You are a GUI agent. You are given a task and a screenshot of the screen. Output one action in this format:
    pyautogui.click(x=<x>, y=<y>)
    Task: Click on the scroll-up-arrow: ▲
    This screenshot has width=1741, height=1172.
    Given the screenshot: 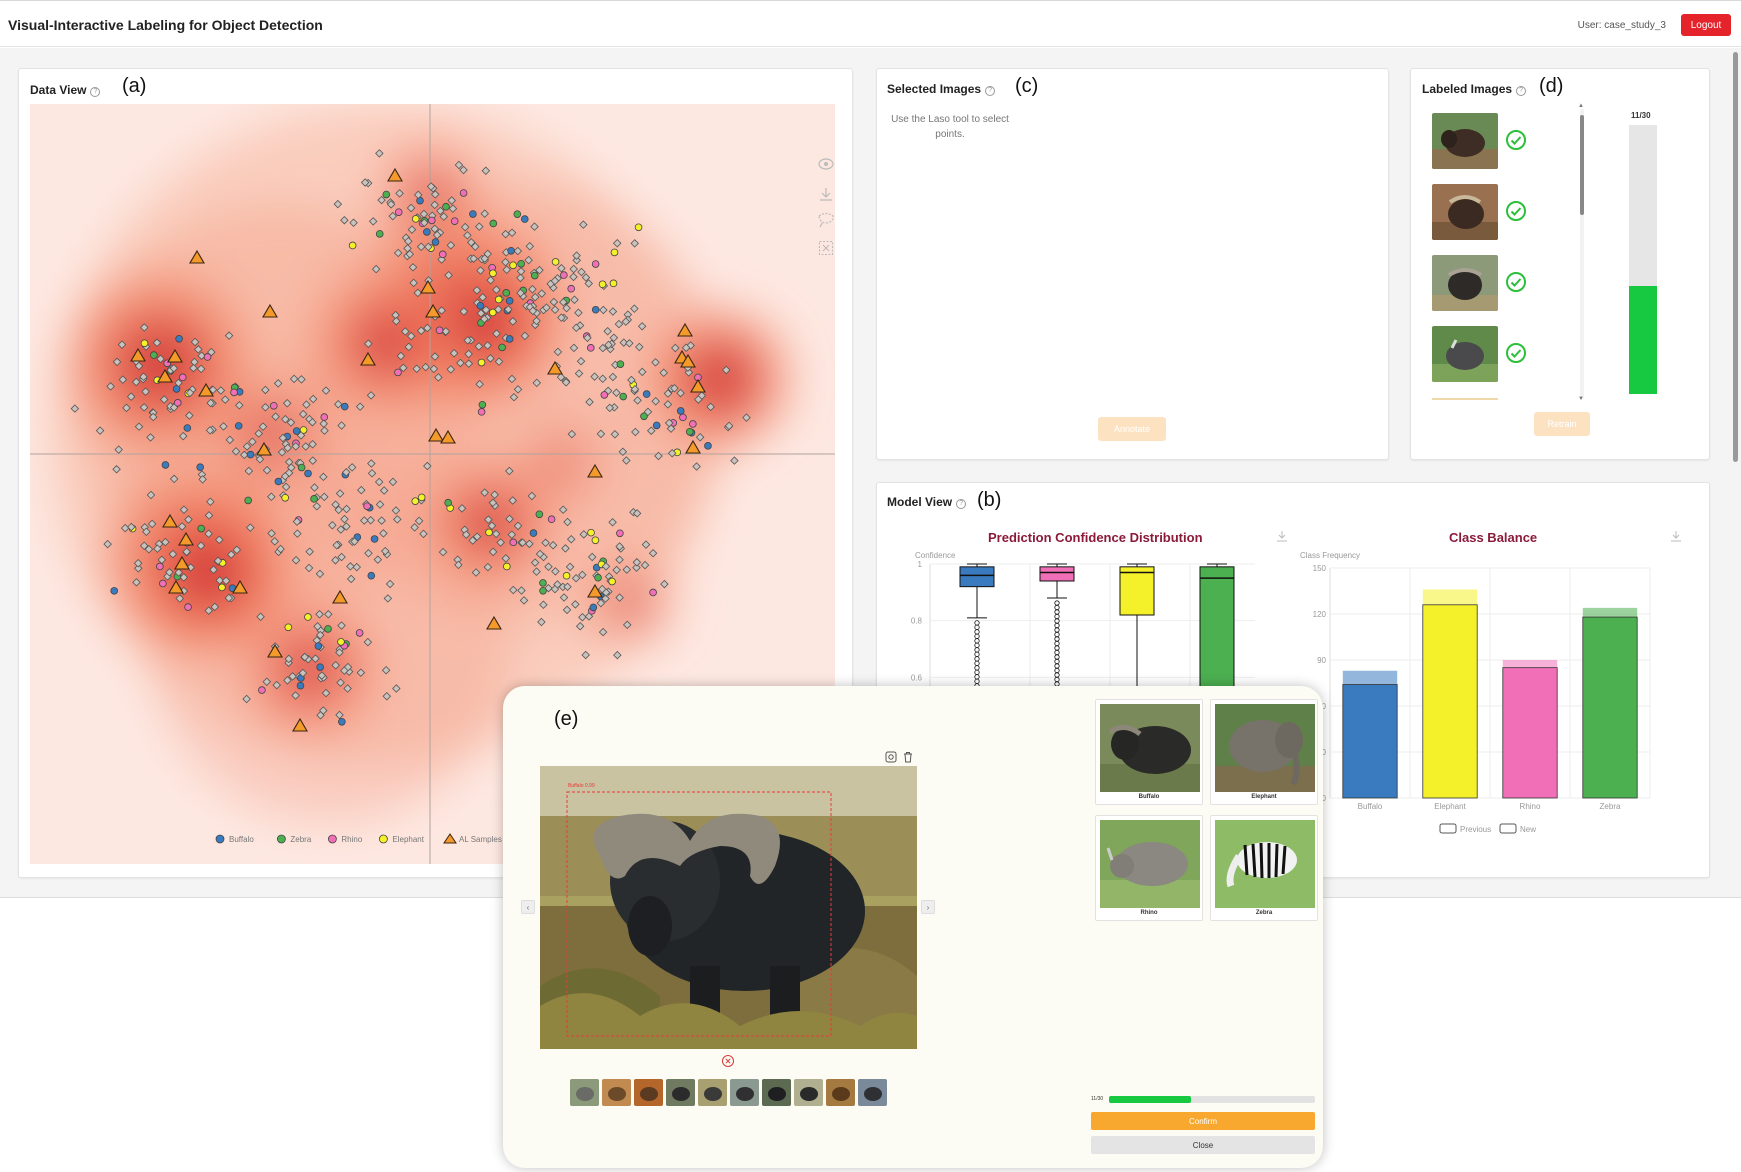 What is the action you would take?
    pyautogui.click(x=1581, y=106)
    